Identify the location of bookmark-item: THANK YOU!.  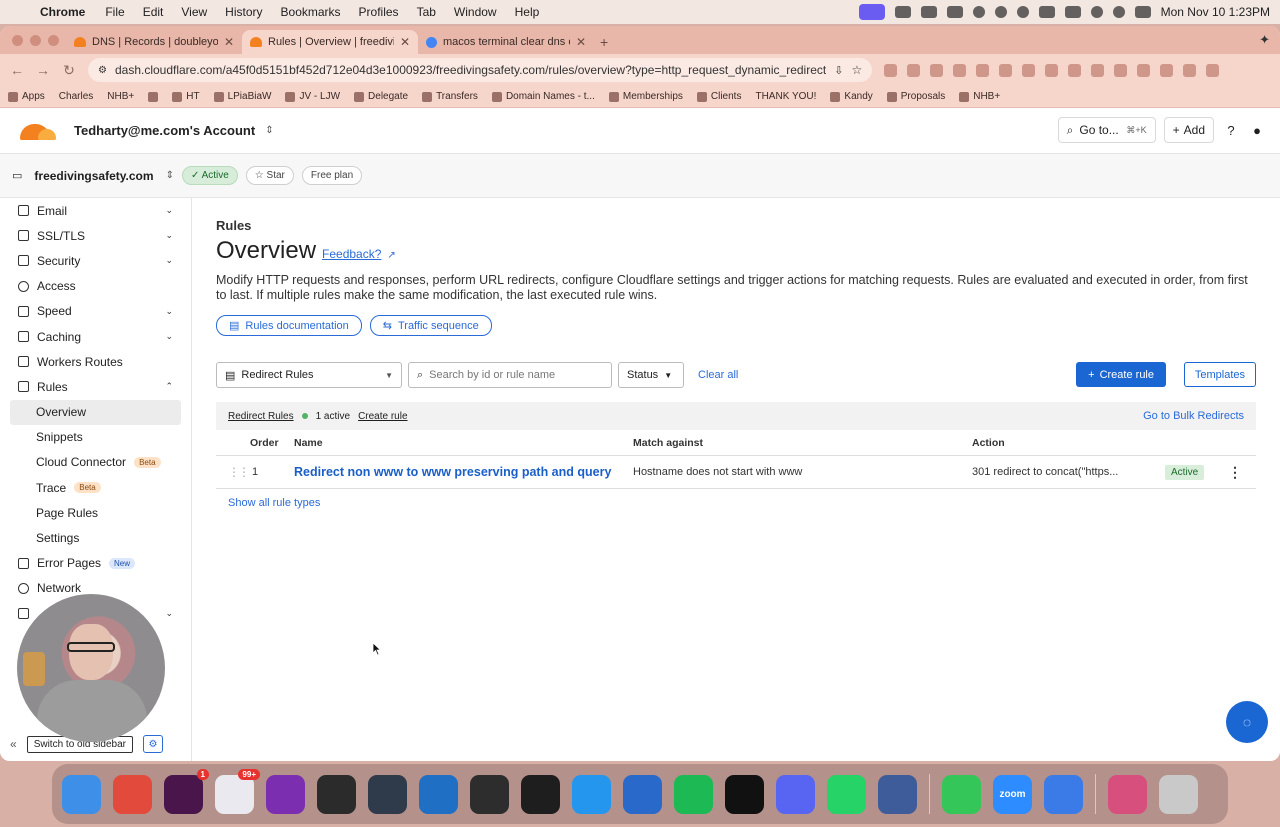
(785, 96).